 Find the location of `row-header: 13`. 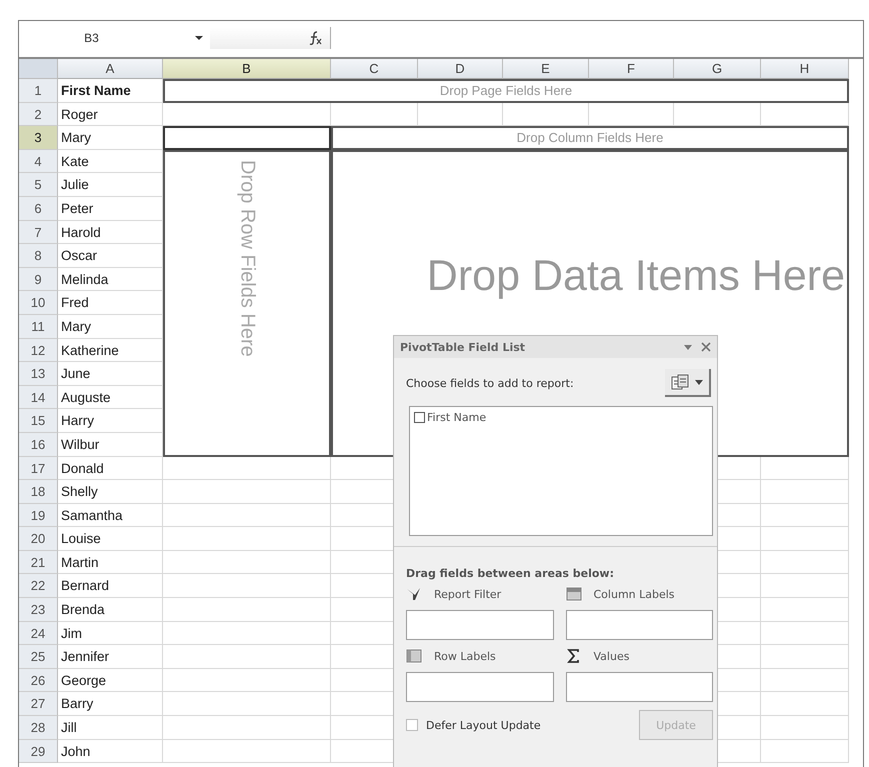

row-header: 13 is located at coordinates (38, 374).